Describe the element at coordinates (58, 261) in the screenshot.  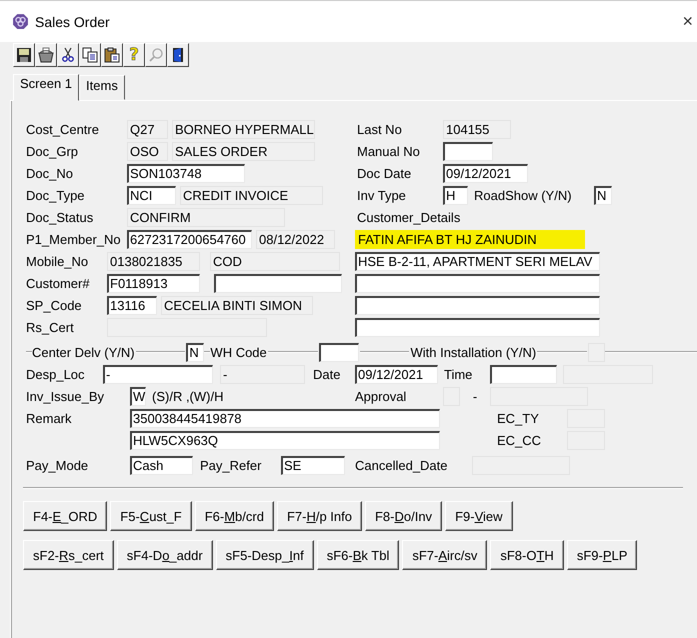
I see `field-label: Mobile_No` at that location.